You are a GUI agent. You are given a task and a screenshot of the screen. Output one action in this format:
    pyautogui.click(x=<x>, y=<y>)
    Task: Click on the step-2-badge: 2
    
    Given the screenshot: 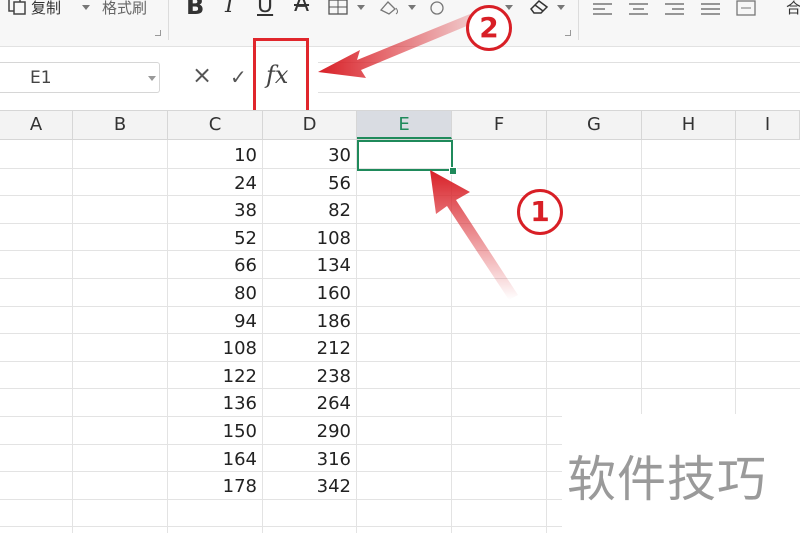 What is the action you would take?
    pyautogui.click(x=489, y=28)
    